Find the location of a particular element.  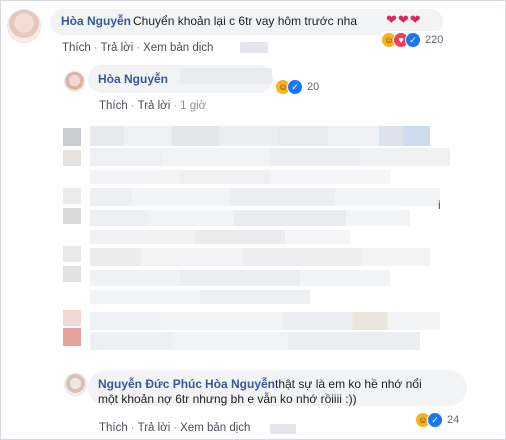

reaction-summary: ☺ ♥ ✓ 220 is located at coordinates (412, 40).